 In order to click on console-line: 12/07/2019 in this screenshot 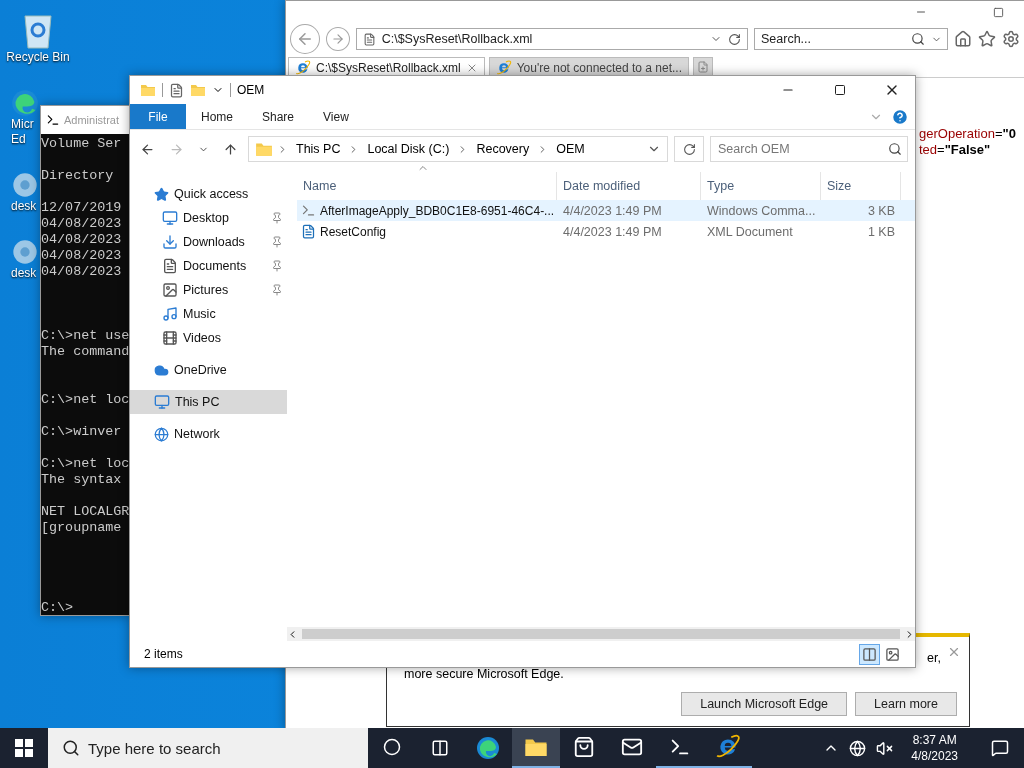, I will do `click(81, 208)`.